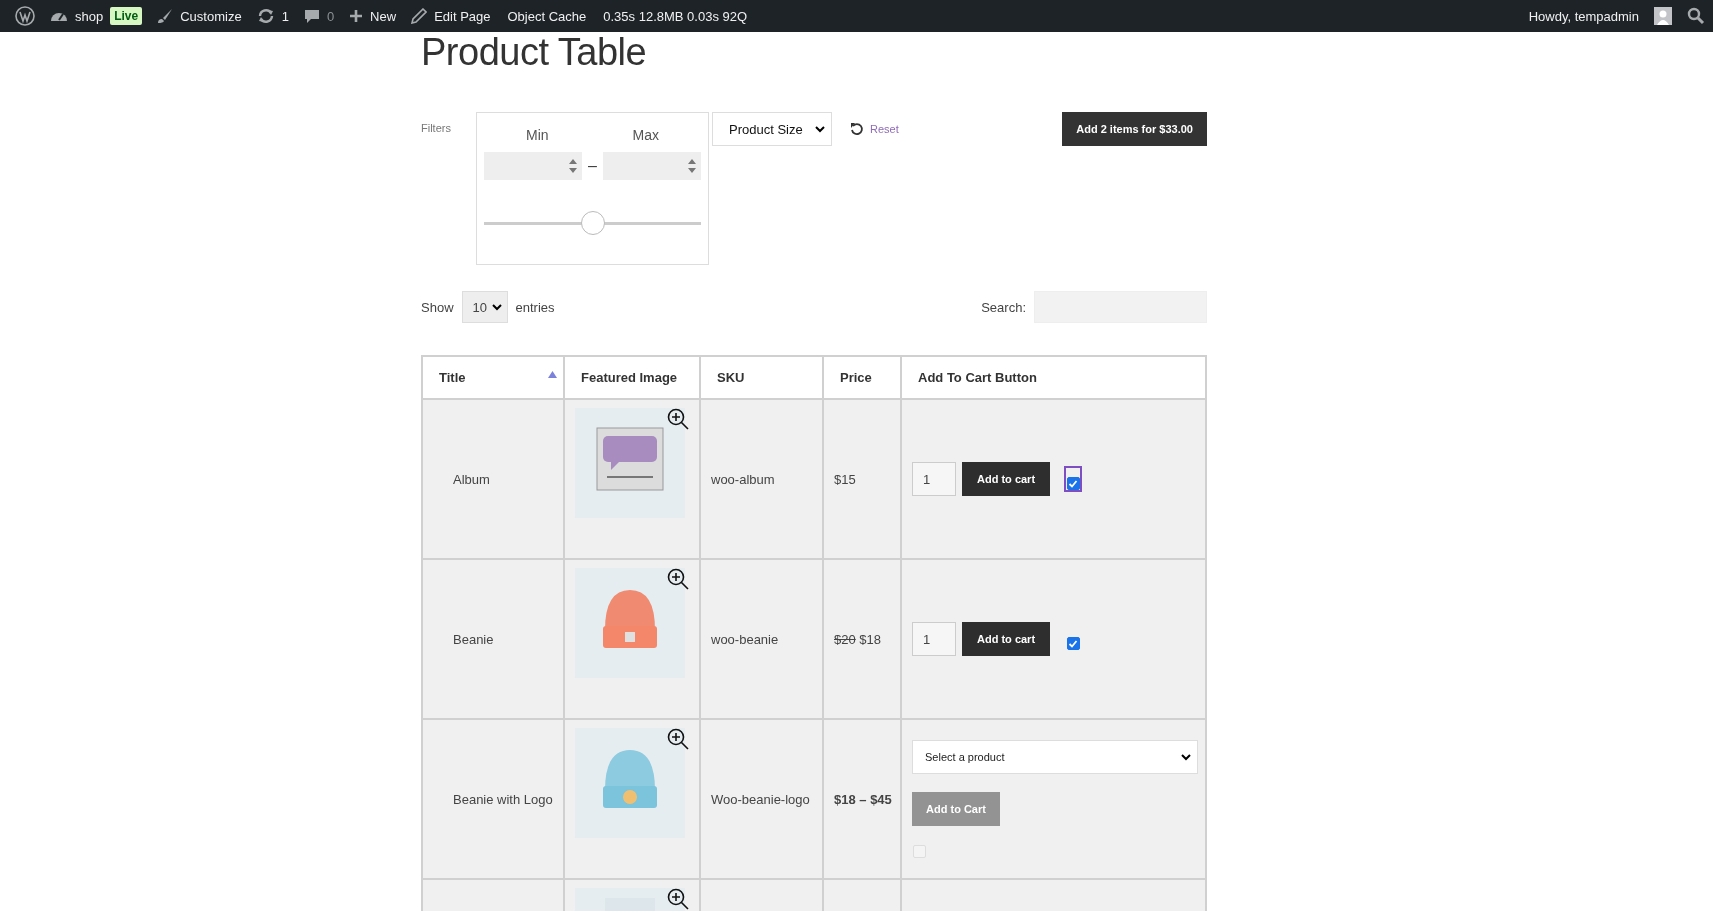 The height and width of the screenshot is (911, 1713). Describe the element at coordinates (537, 135) in the screenshot. I see `min-label: Min` at that location.